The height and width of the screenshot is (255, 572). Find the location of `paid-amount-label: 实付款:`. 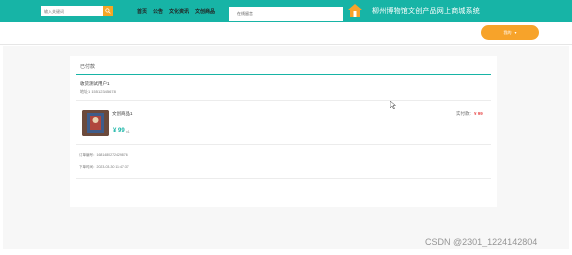

paid-amount-label: 实付款: is located at coordinates (463, 113).